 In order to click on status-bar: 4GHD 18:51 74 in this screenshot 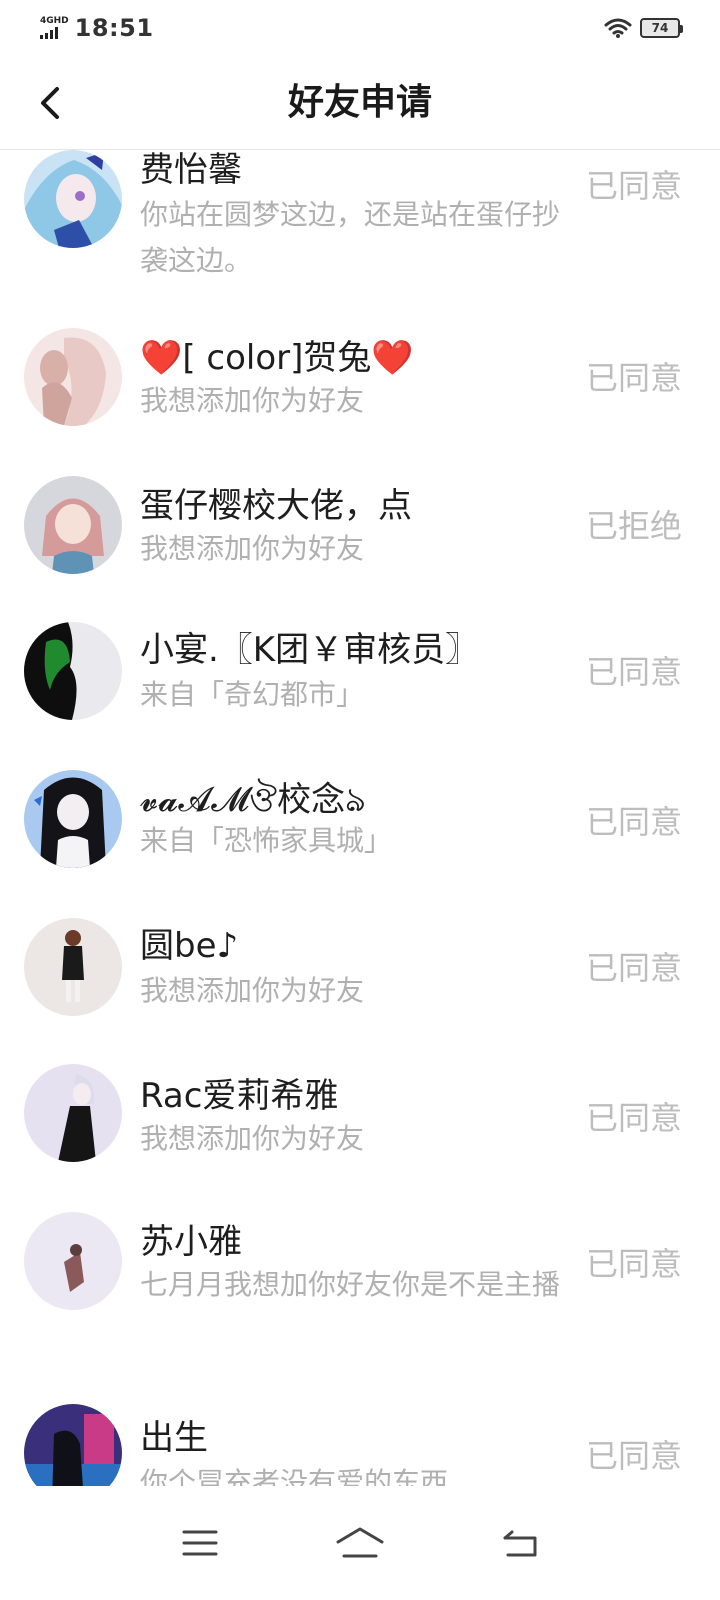, I will do `click(360, 28)`.